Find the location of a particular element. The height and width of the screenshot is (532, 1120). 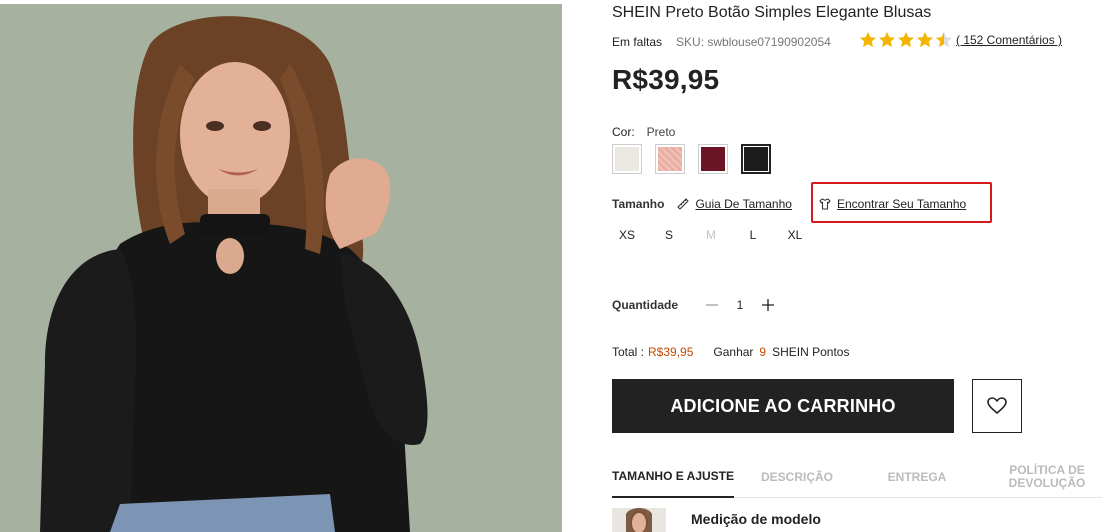

tshirt-icon is located at coordinates (825, 204).